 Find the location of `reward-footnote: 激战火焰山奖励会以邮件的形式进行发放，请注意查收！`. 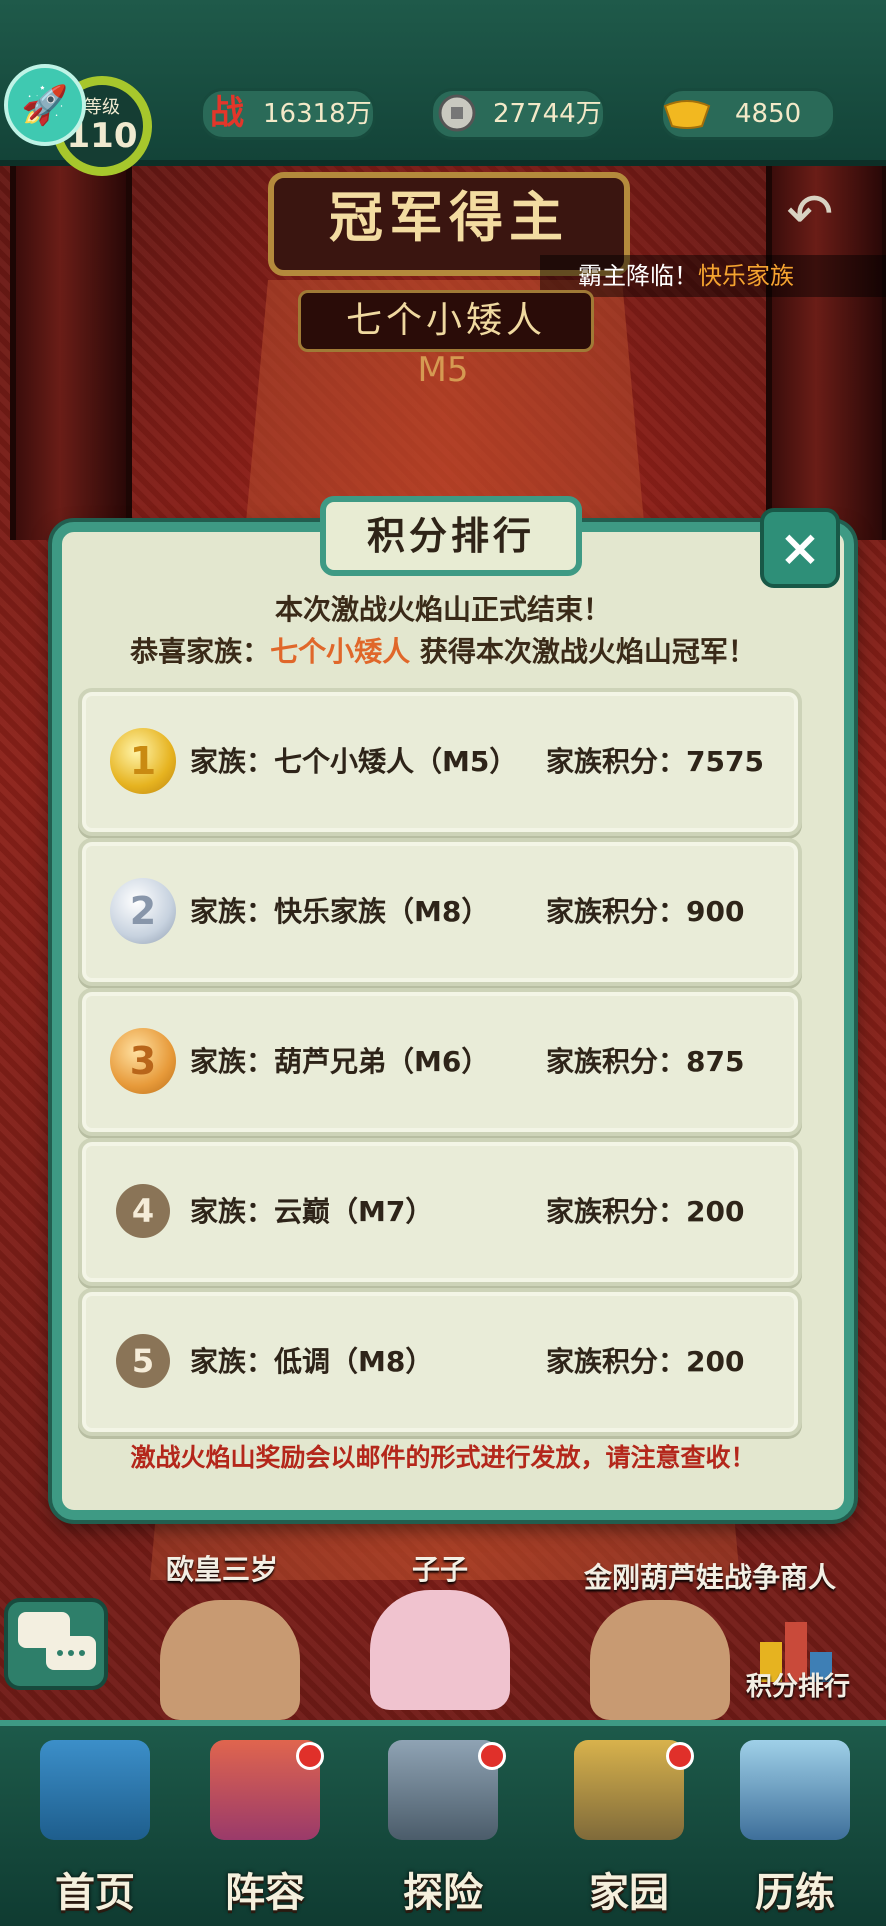

reward-footnote: 激战火焰山奖励会以邮件的形式进行发放，请注意查收！ is located at coordinates (443, 1457).